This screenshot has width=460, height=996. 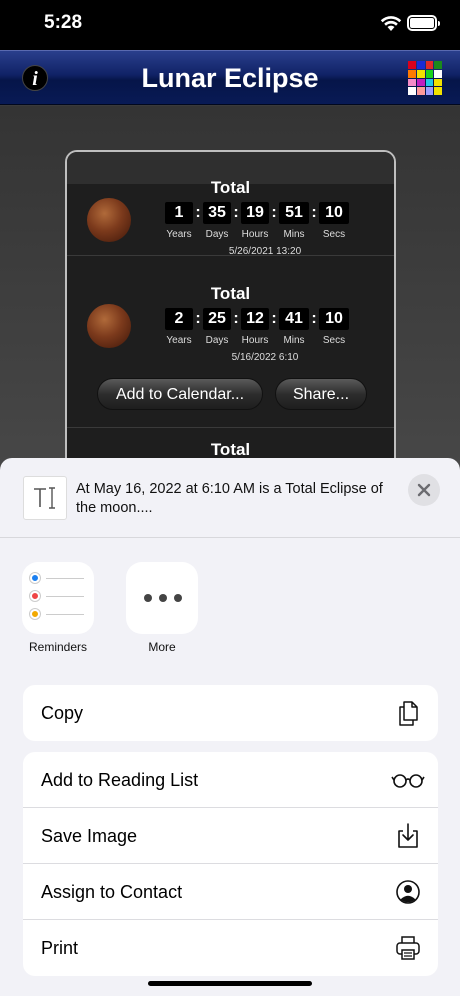 What do you see at coordinates (255, 213) in the screenshot?
I see `countdown-hours: 19` at bounding box center [255, 213].